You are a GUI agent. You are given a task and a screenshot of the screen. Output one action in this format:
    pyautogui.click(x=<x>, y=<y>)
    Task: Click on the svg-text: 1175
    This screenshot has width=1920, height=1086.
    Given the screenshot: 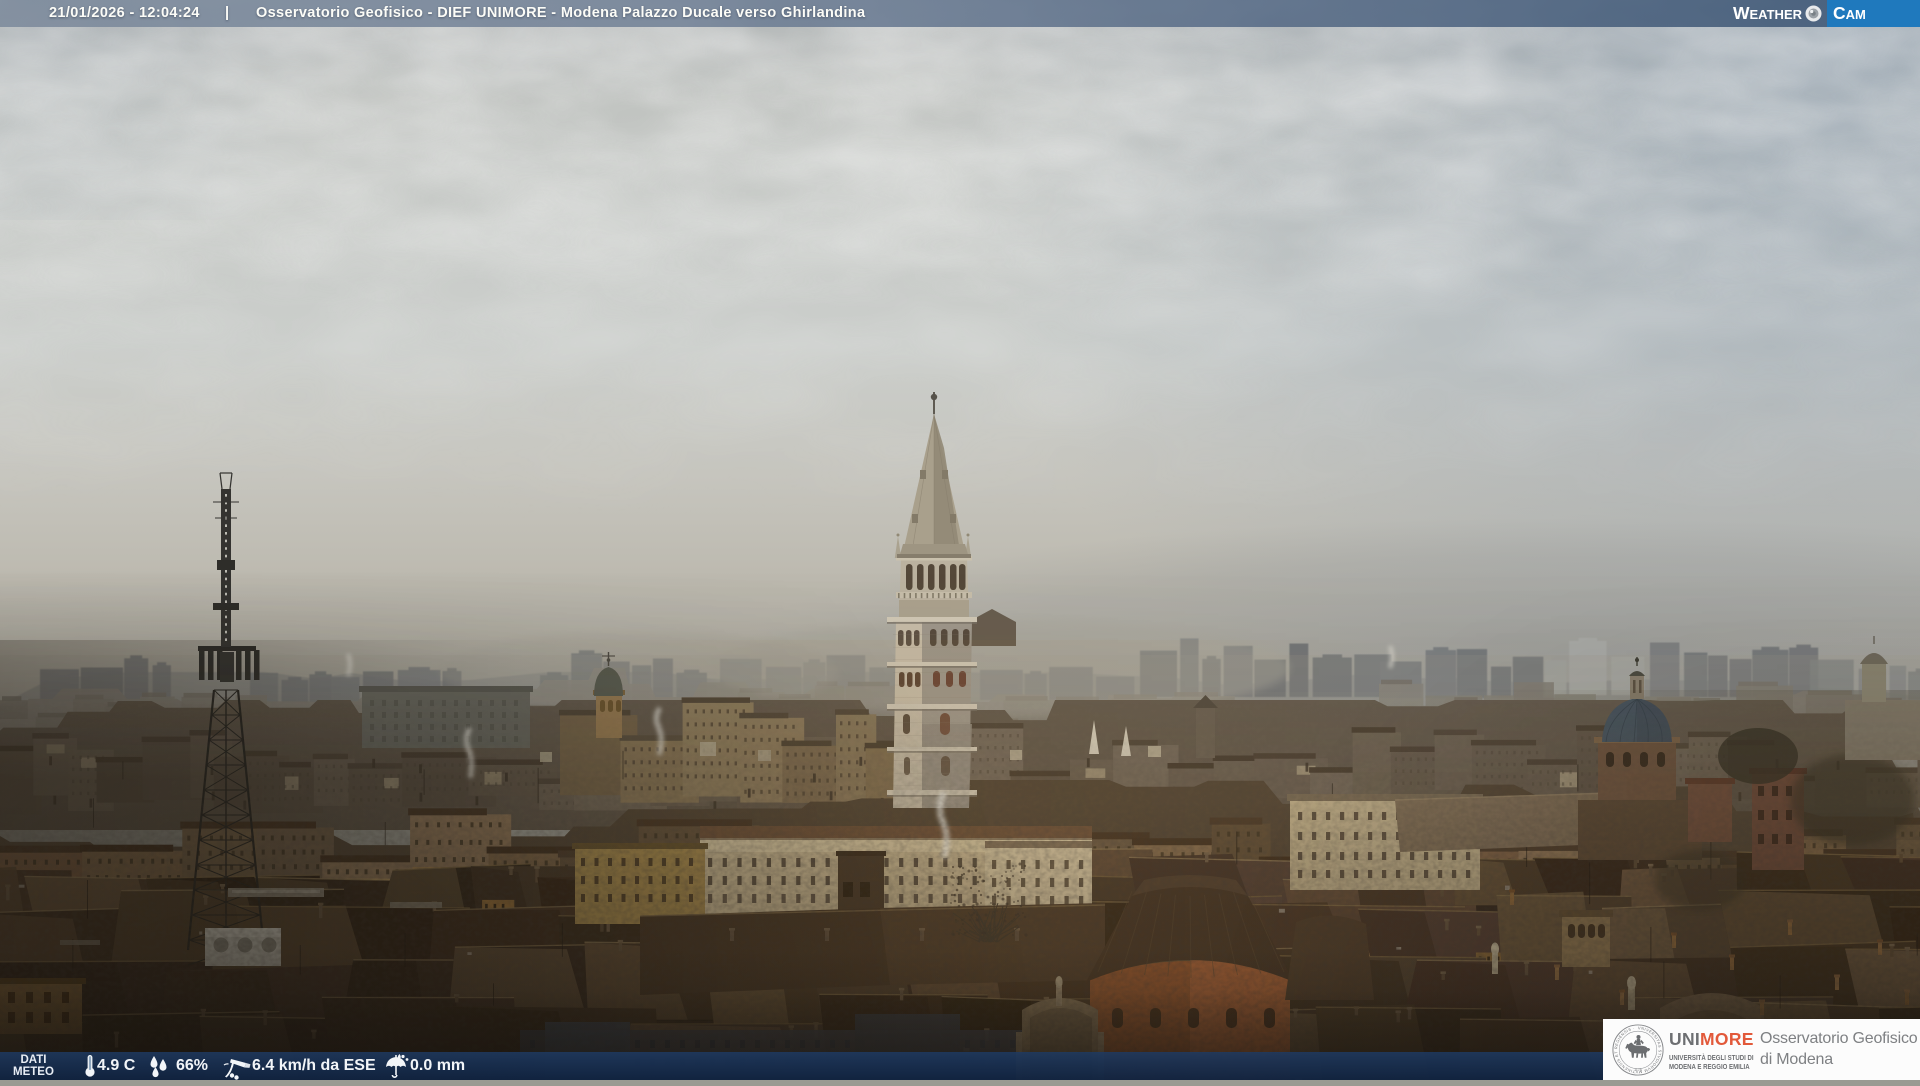 What is the action you would take?
    pyautogui.click(x=1638, y=1070)
    